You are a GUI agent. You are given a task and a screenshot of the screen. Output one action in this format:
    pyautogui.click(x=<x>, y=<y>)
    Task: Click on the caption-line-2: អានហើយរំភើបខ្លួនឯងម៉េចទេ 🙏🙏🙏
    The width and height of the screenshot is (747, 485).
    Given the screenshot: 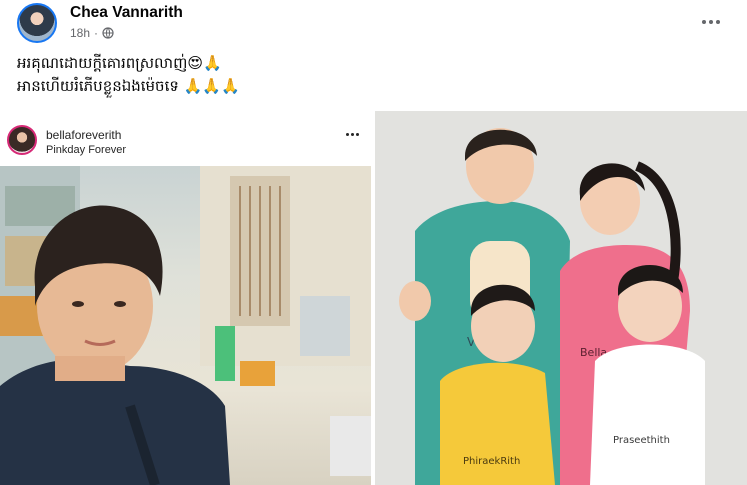 What is the action you would take?
    pyautogui.click(x=128, y=86)
    